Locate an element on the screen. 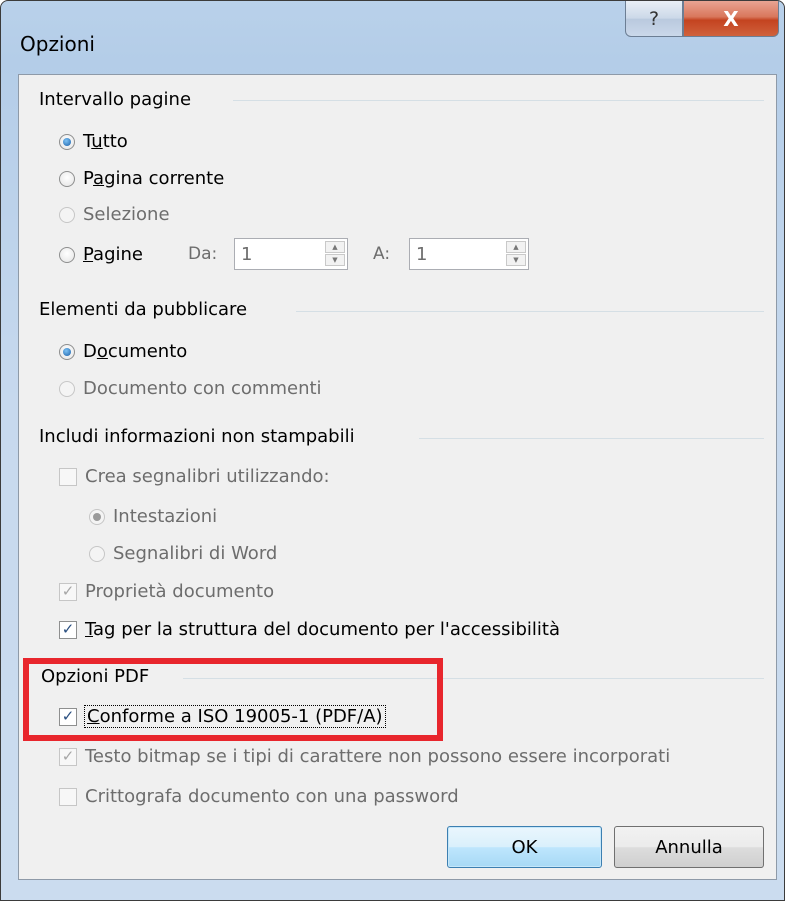 The image size is (785, 901). radio-pages: Pagine is located at coordinates (101, 254).